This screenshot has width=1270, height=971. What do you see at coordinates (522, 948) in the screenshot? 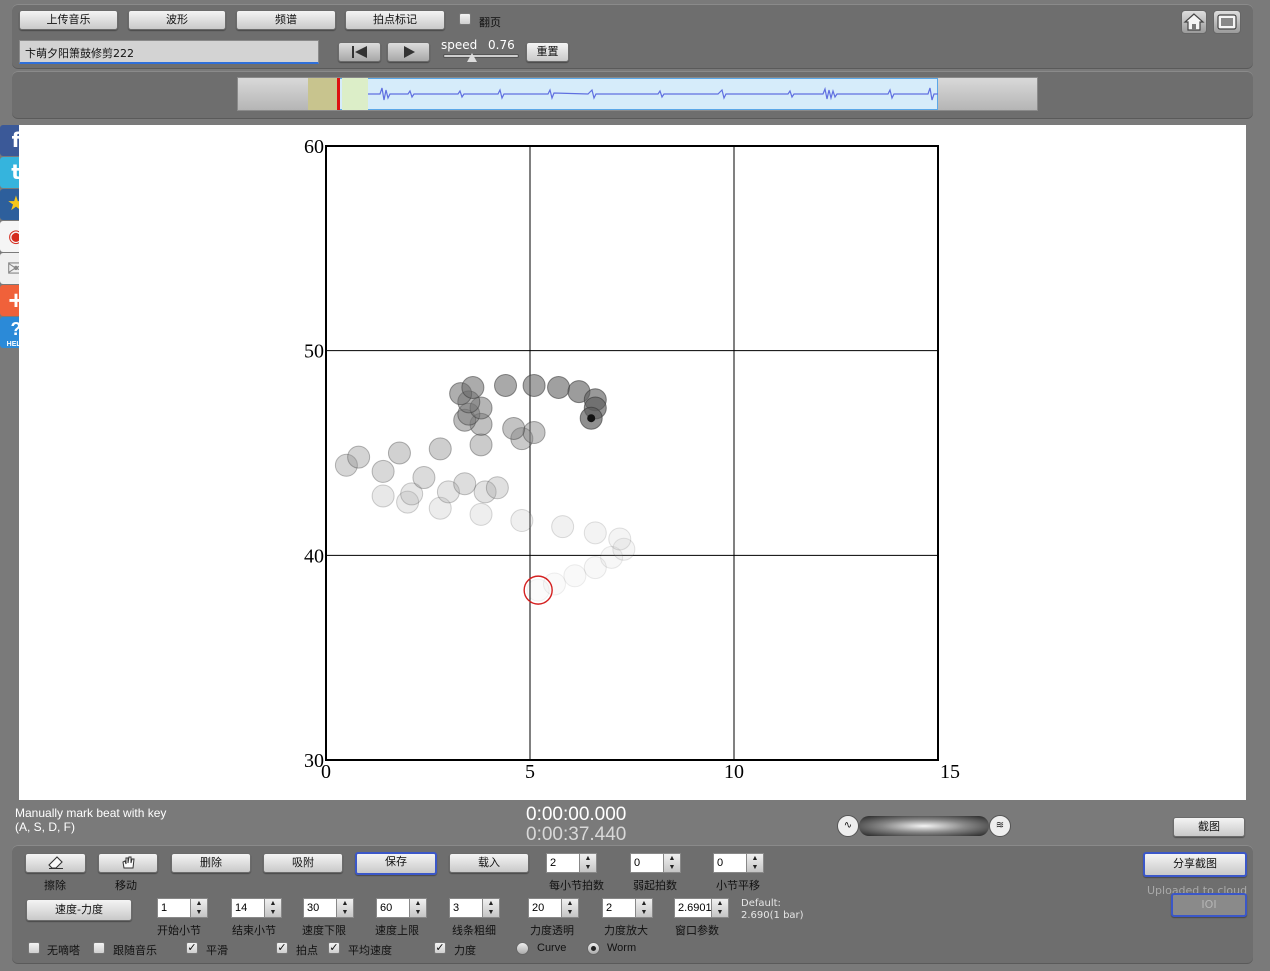
I see `curve-radio` at bounding box center [522, 948].